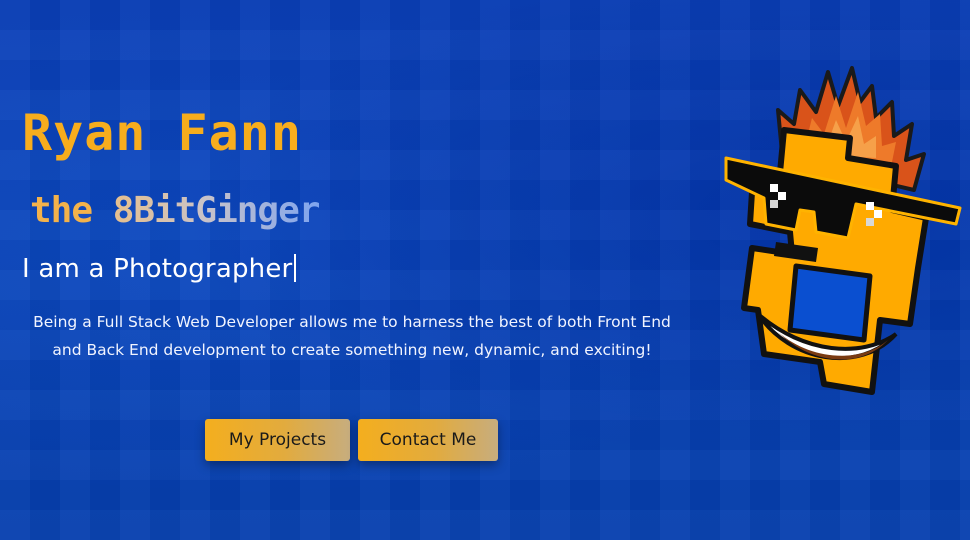 This screenshot has width=970, height=540. What do you see at coordinates (843, 230) in the screenshot?
I see `pixel-ginger-mascot-icon` at bounding box center [843, 230].